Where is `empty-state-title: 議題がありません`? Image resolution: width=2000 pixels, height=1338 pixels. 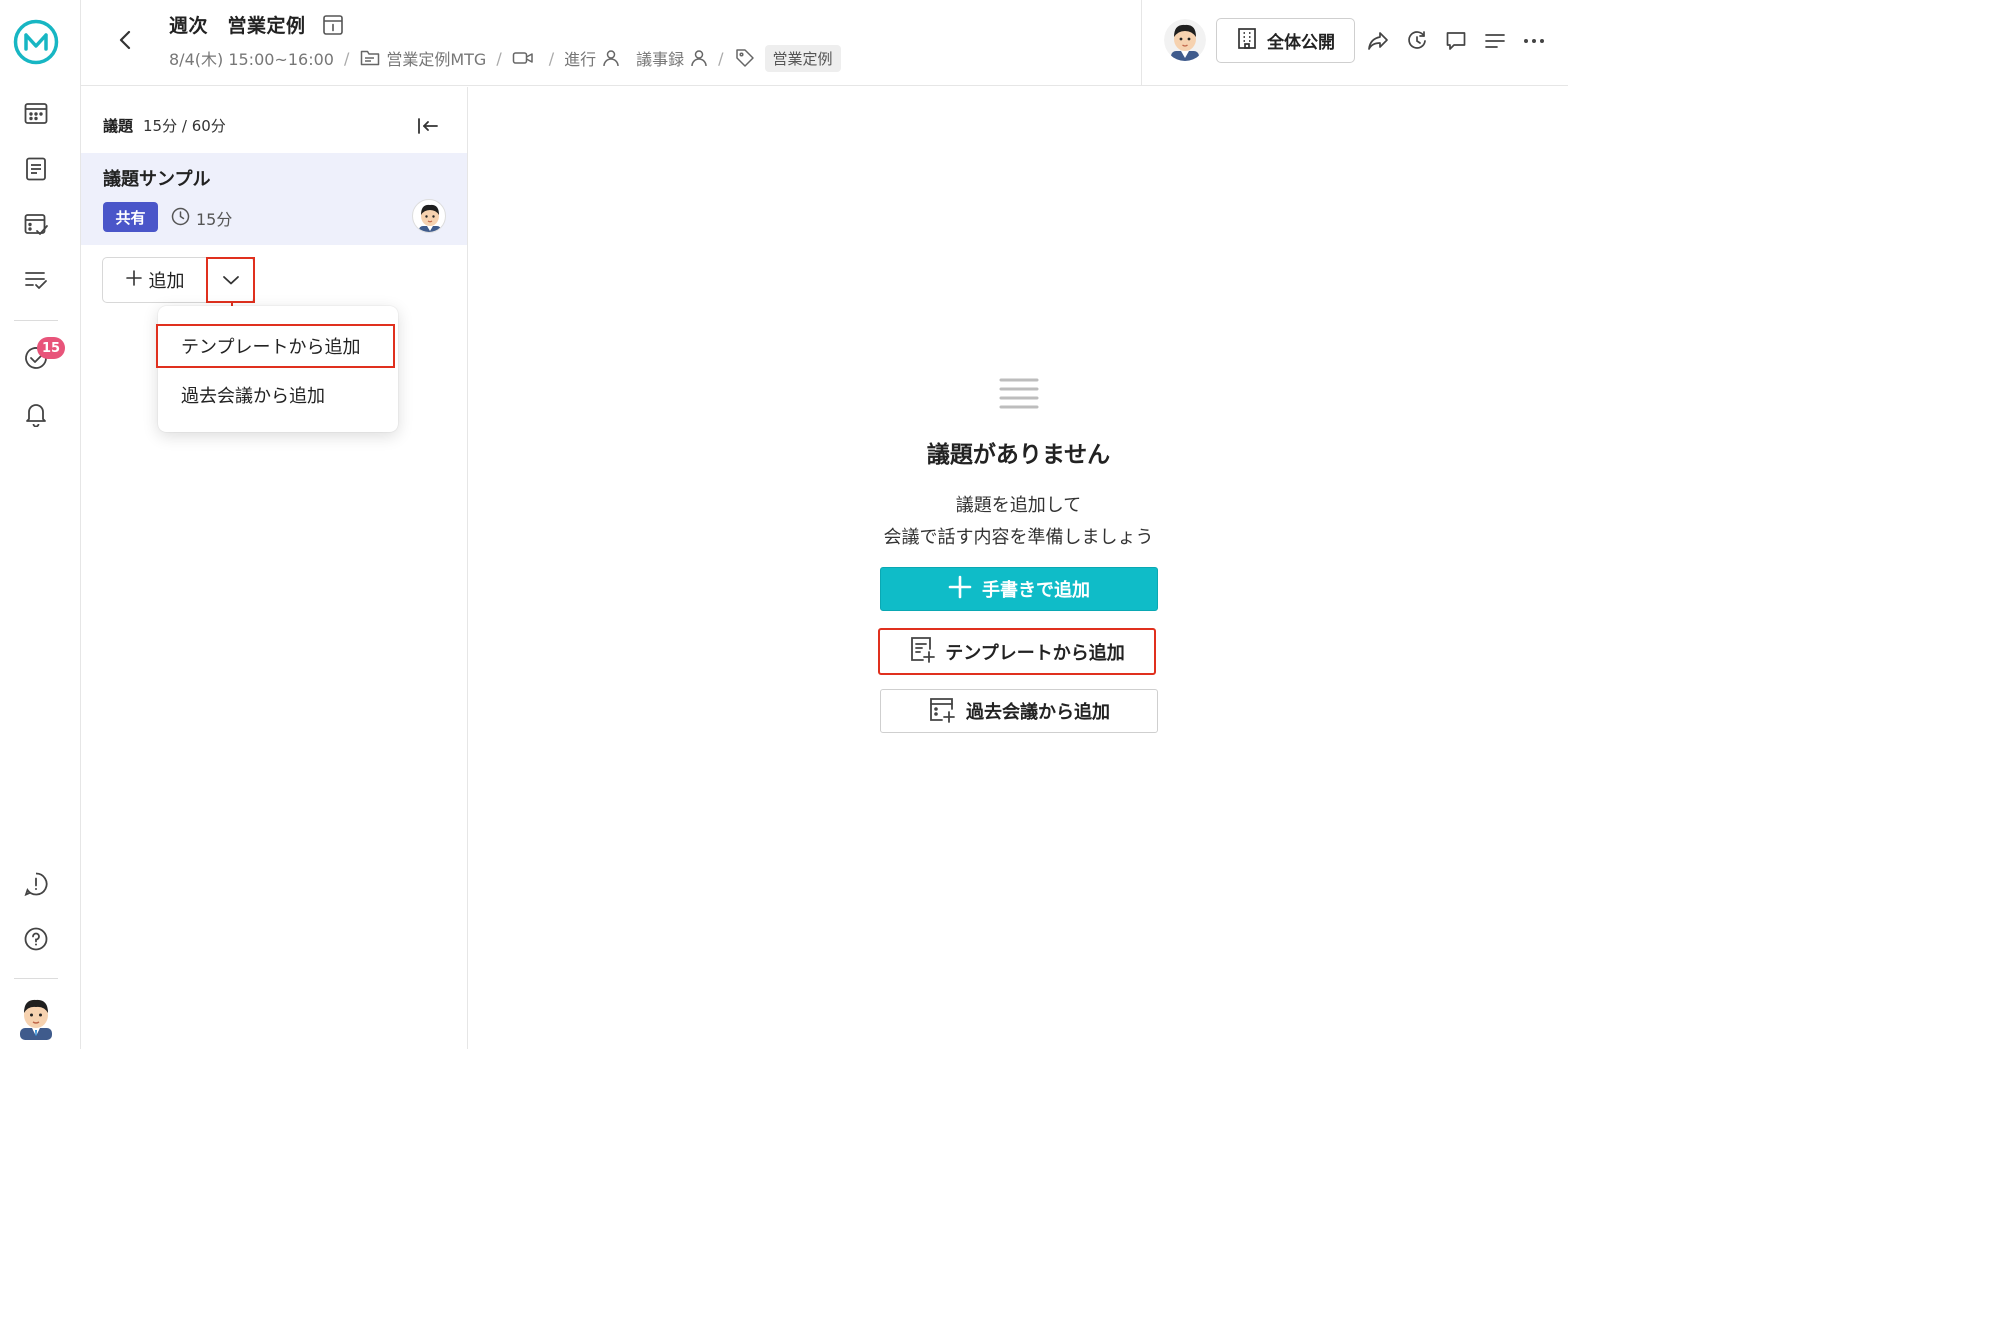
empty-state-title: 議題がありません is located at coordinates (1018, 455).